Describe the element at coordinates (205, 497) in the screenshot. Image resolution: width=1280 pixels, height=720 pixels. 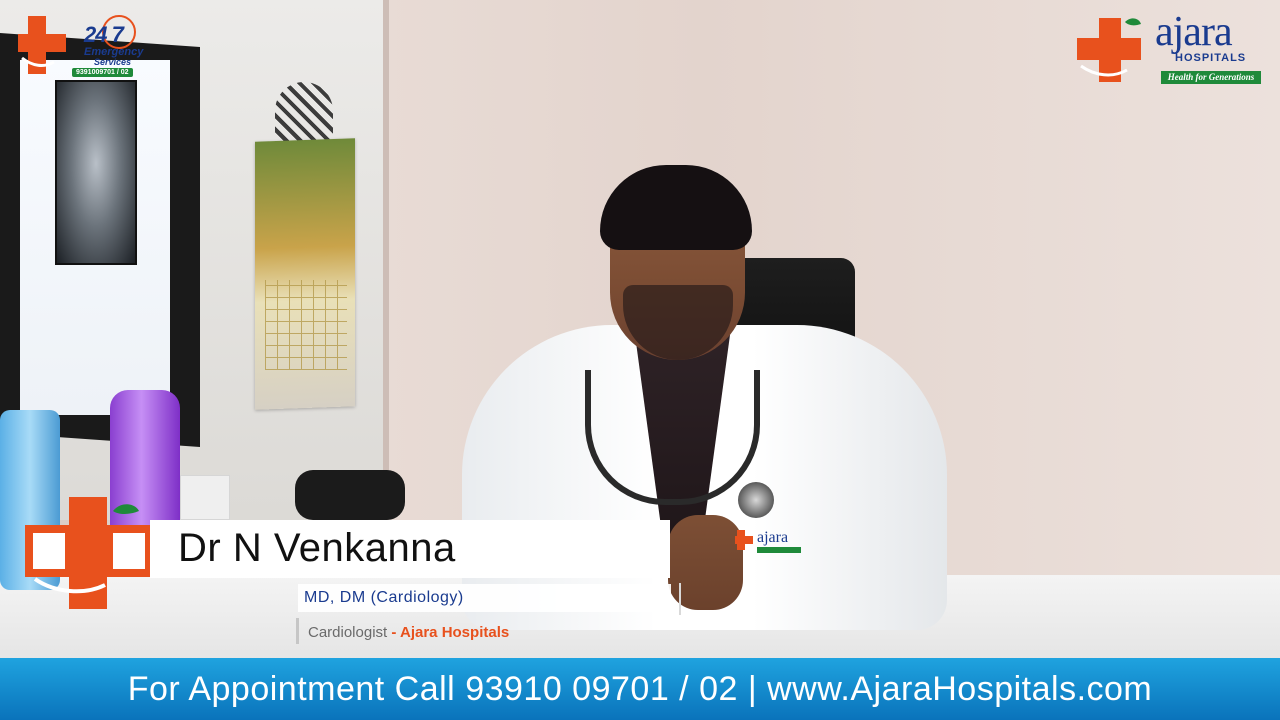
I see `pen-stand` at that location.